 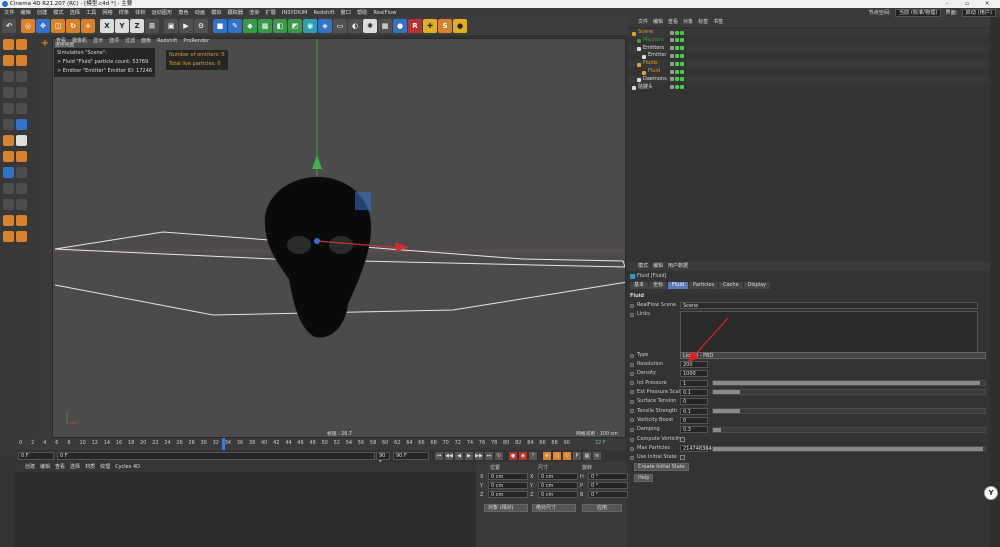 I want to click on material-menu-item: 选择, so click(x=75, y=467).